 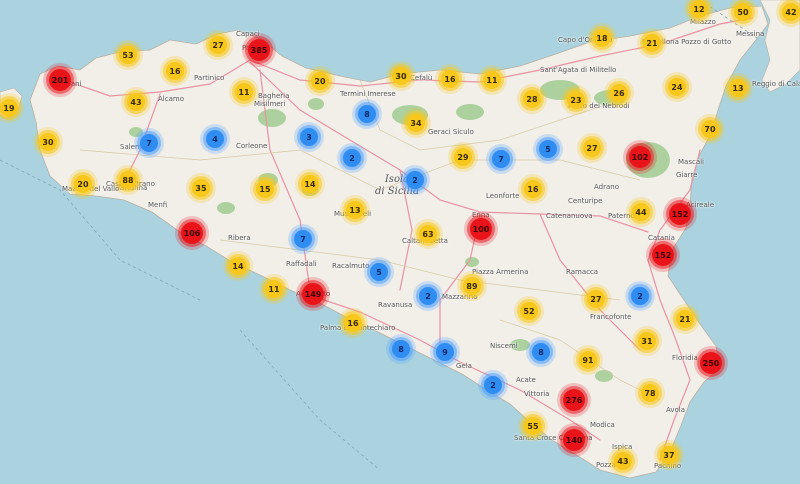 What do you see at coordinates (128, 180) in the screenshot?
I see `cluster-marker-yellow: 88` at bounding box center [128, 180].